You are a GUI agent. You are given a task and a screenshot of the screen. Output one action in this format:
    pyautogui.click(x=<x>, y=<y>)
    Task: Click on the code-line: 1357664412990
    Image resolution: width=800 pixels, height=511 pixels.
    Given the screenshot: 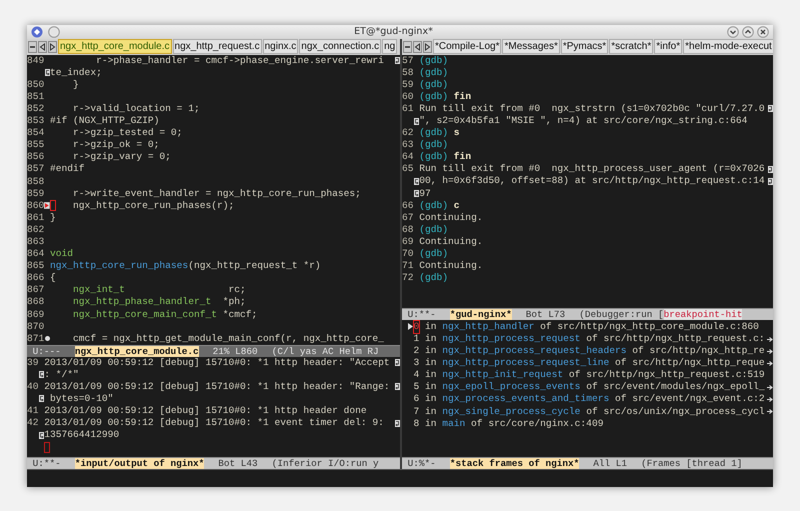 What is the action you would take?
    pyautogui.click(x=82, y=435)
    